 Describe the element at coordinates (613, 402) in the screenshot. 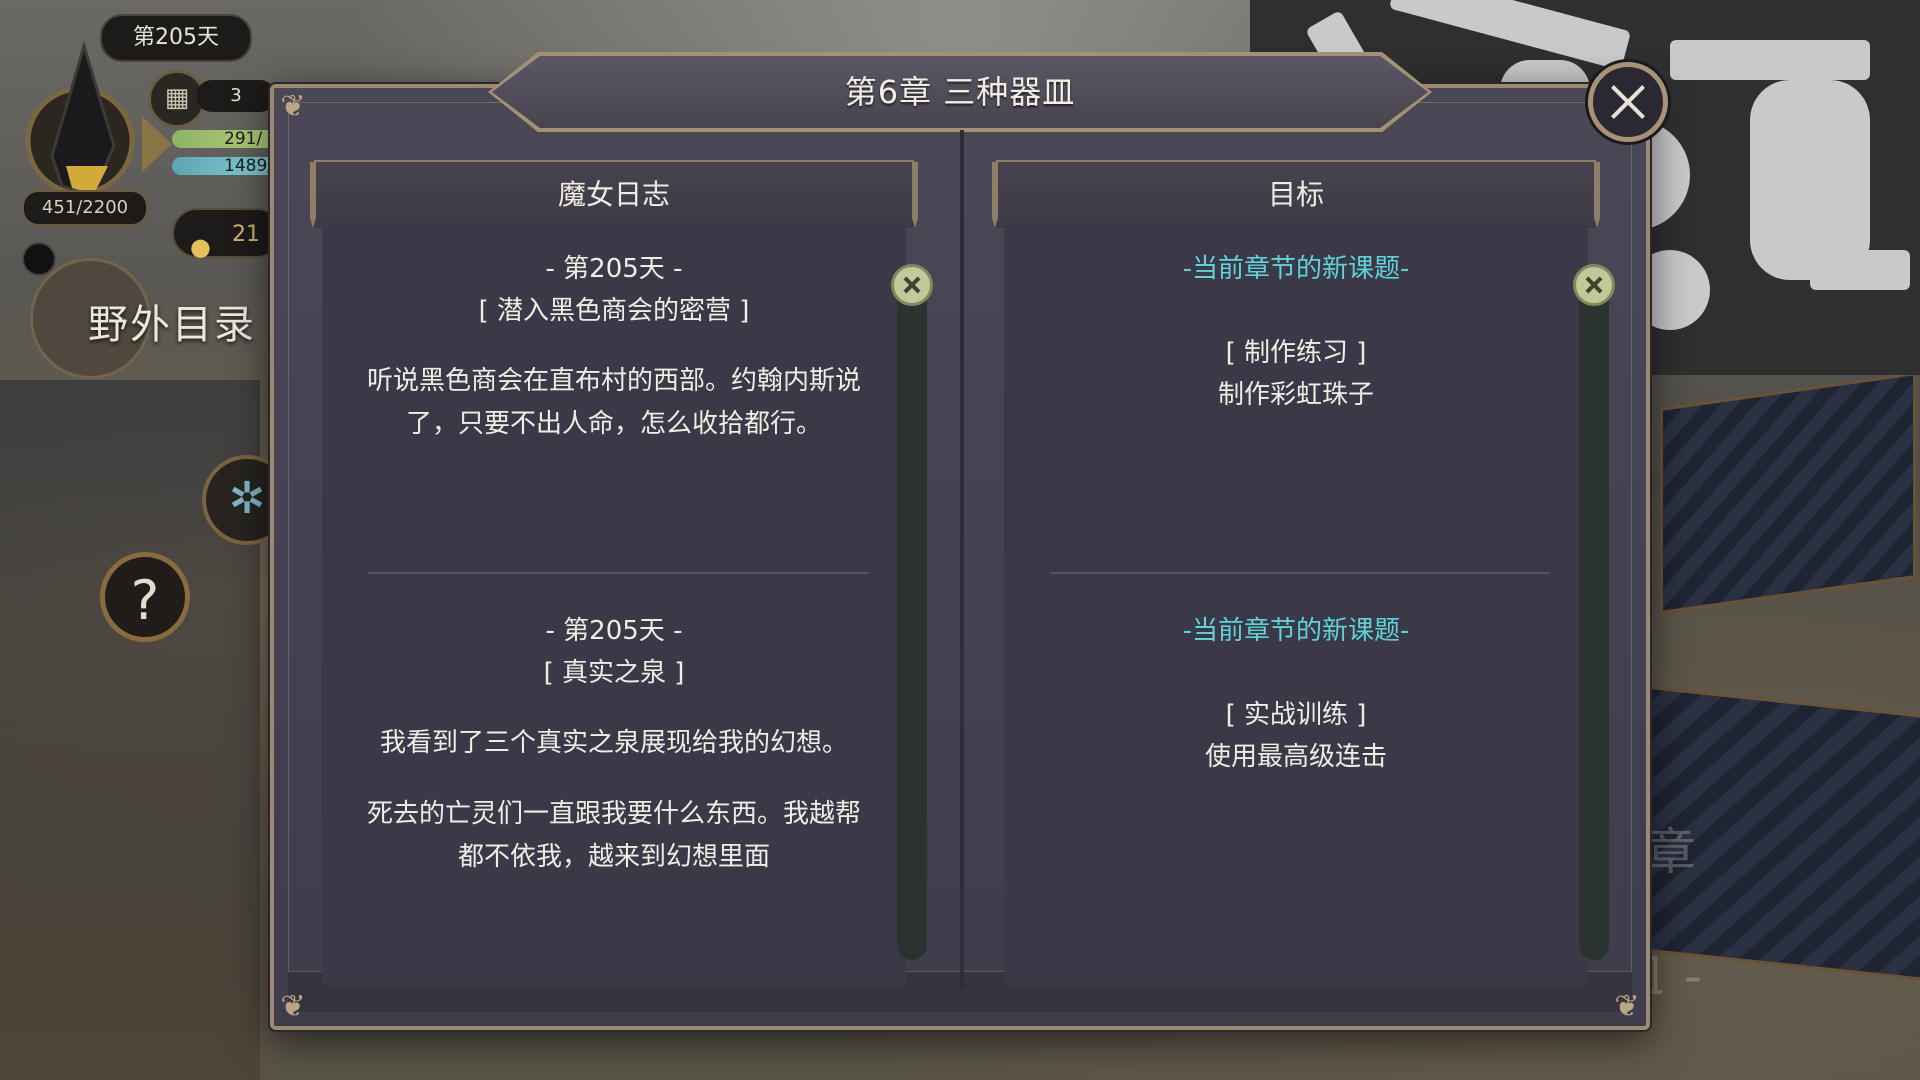

I see `journal-entry-text: 听说黑色商会在直布村的西部。约翰内斯说了，只要不出人命，怎么收拾都行。` at that location.